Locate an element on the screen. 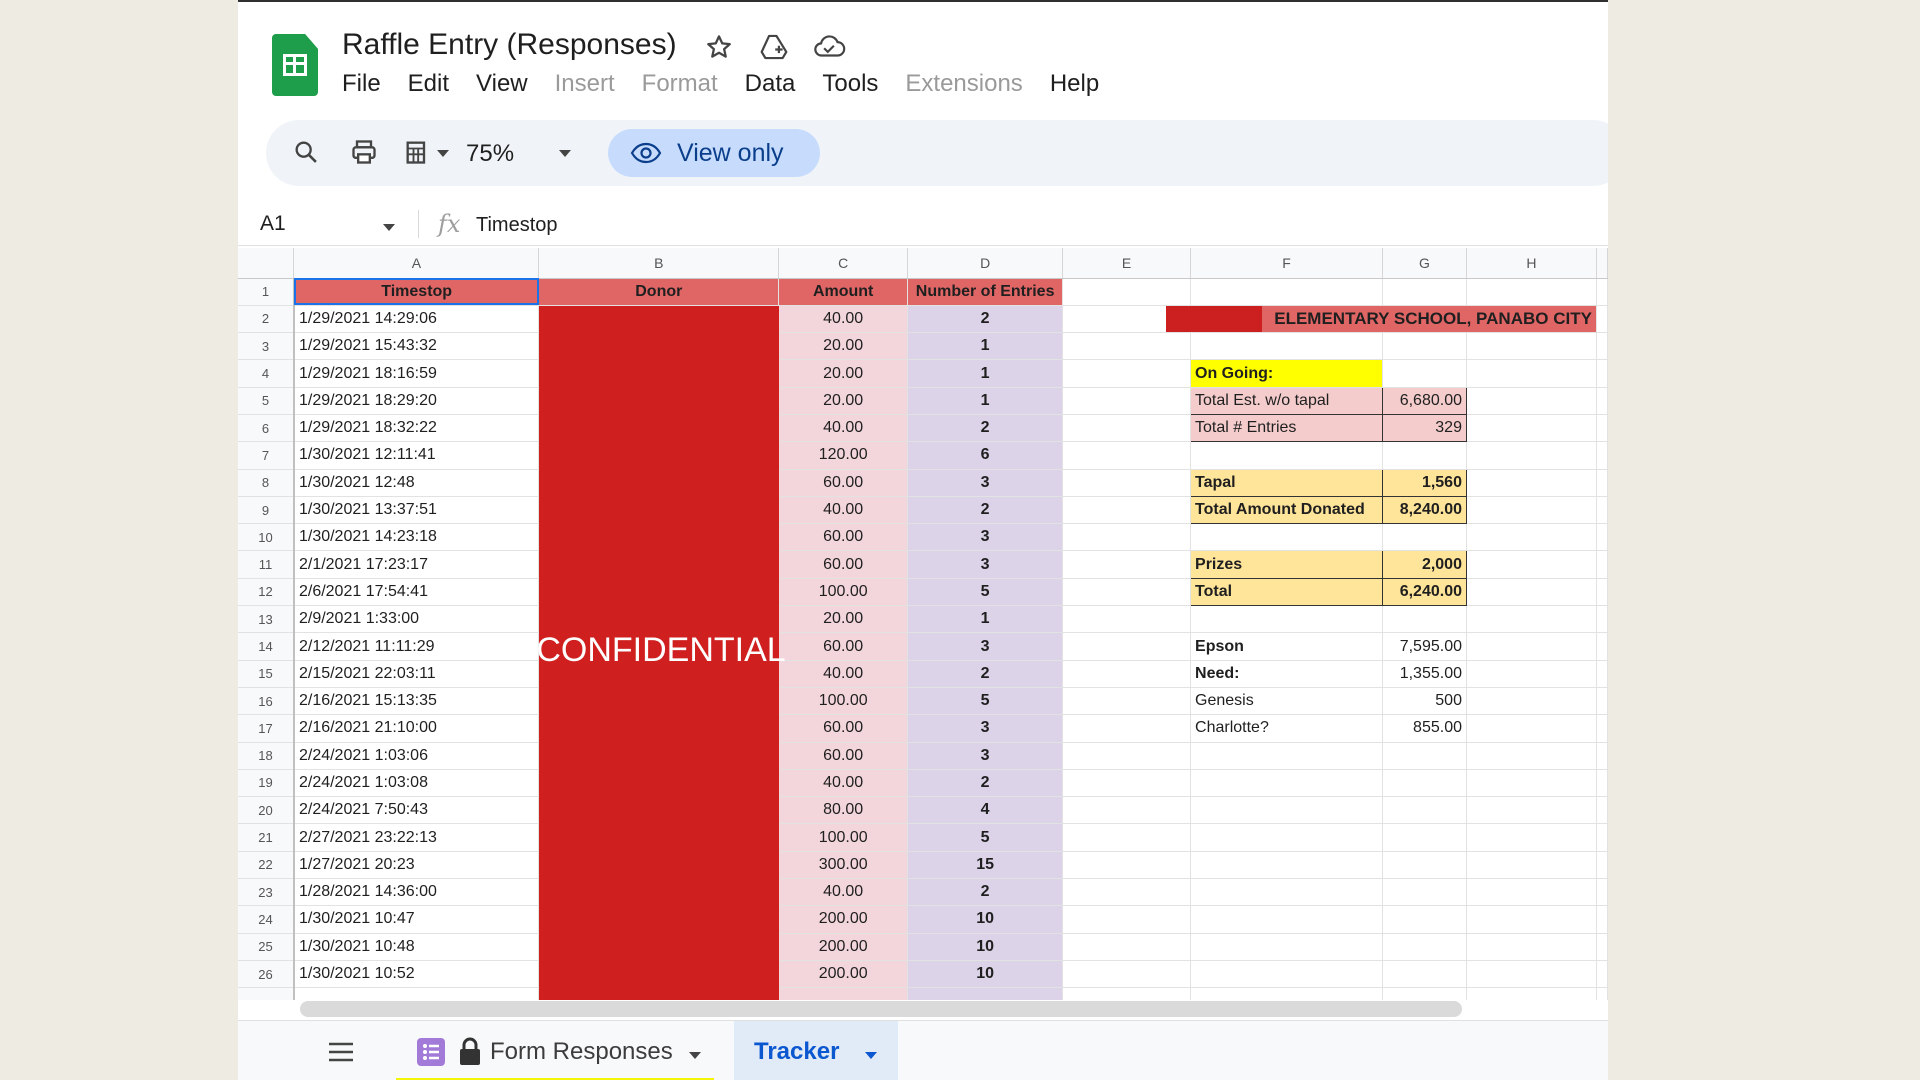 This screenshot has width=1920, height=1080. menu-tools: Tools is located at coordinates (850, 84).